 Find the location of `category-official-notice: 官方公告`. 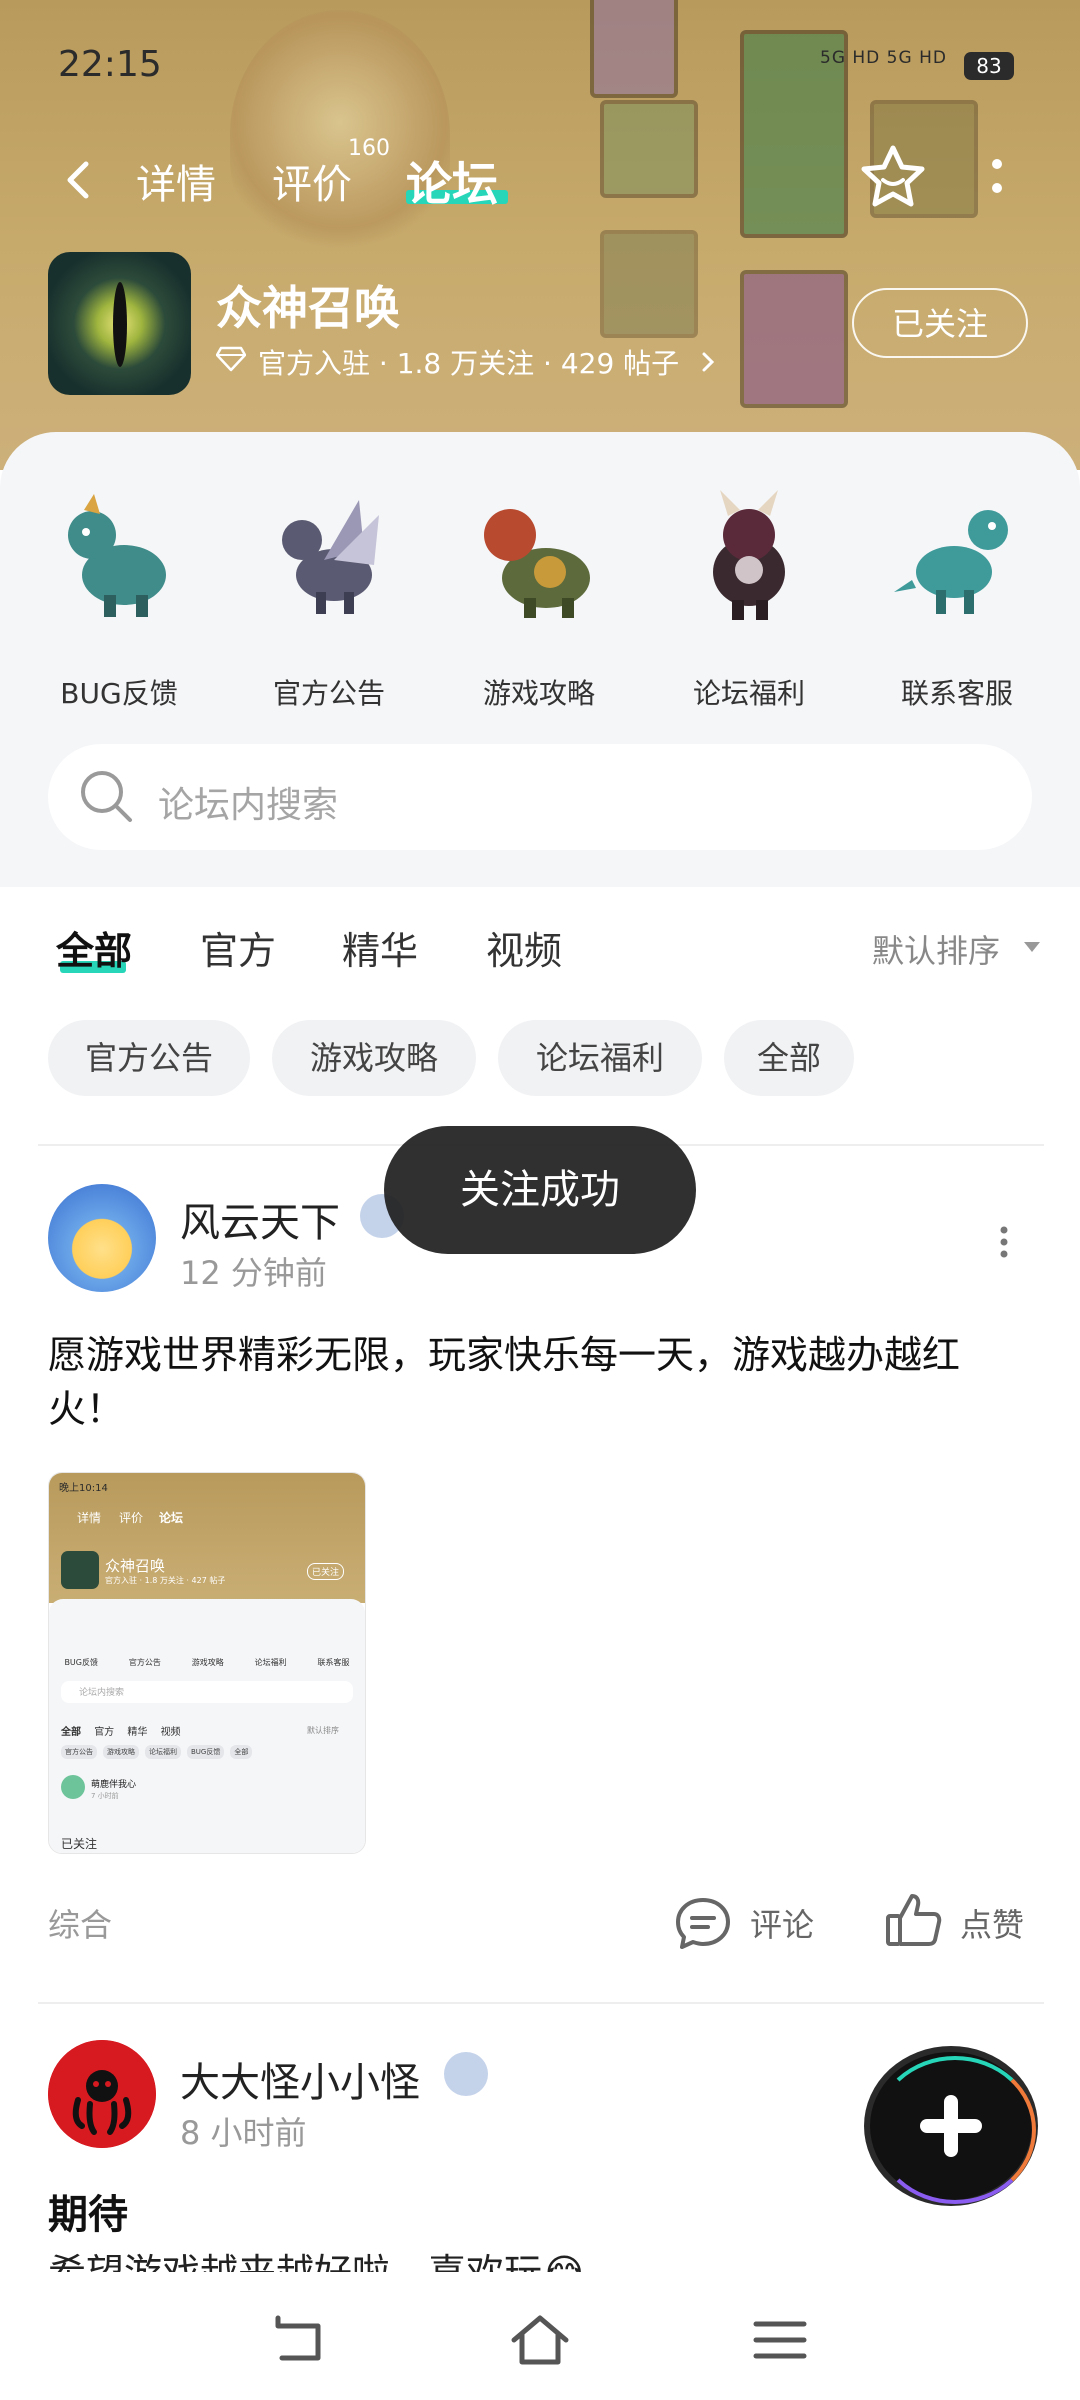

category-official-notice: 官方公告 is located at coordinates (329, 596).